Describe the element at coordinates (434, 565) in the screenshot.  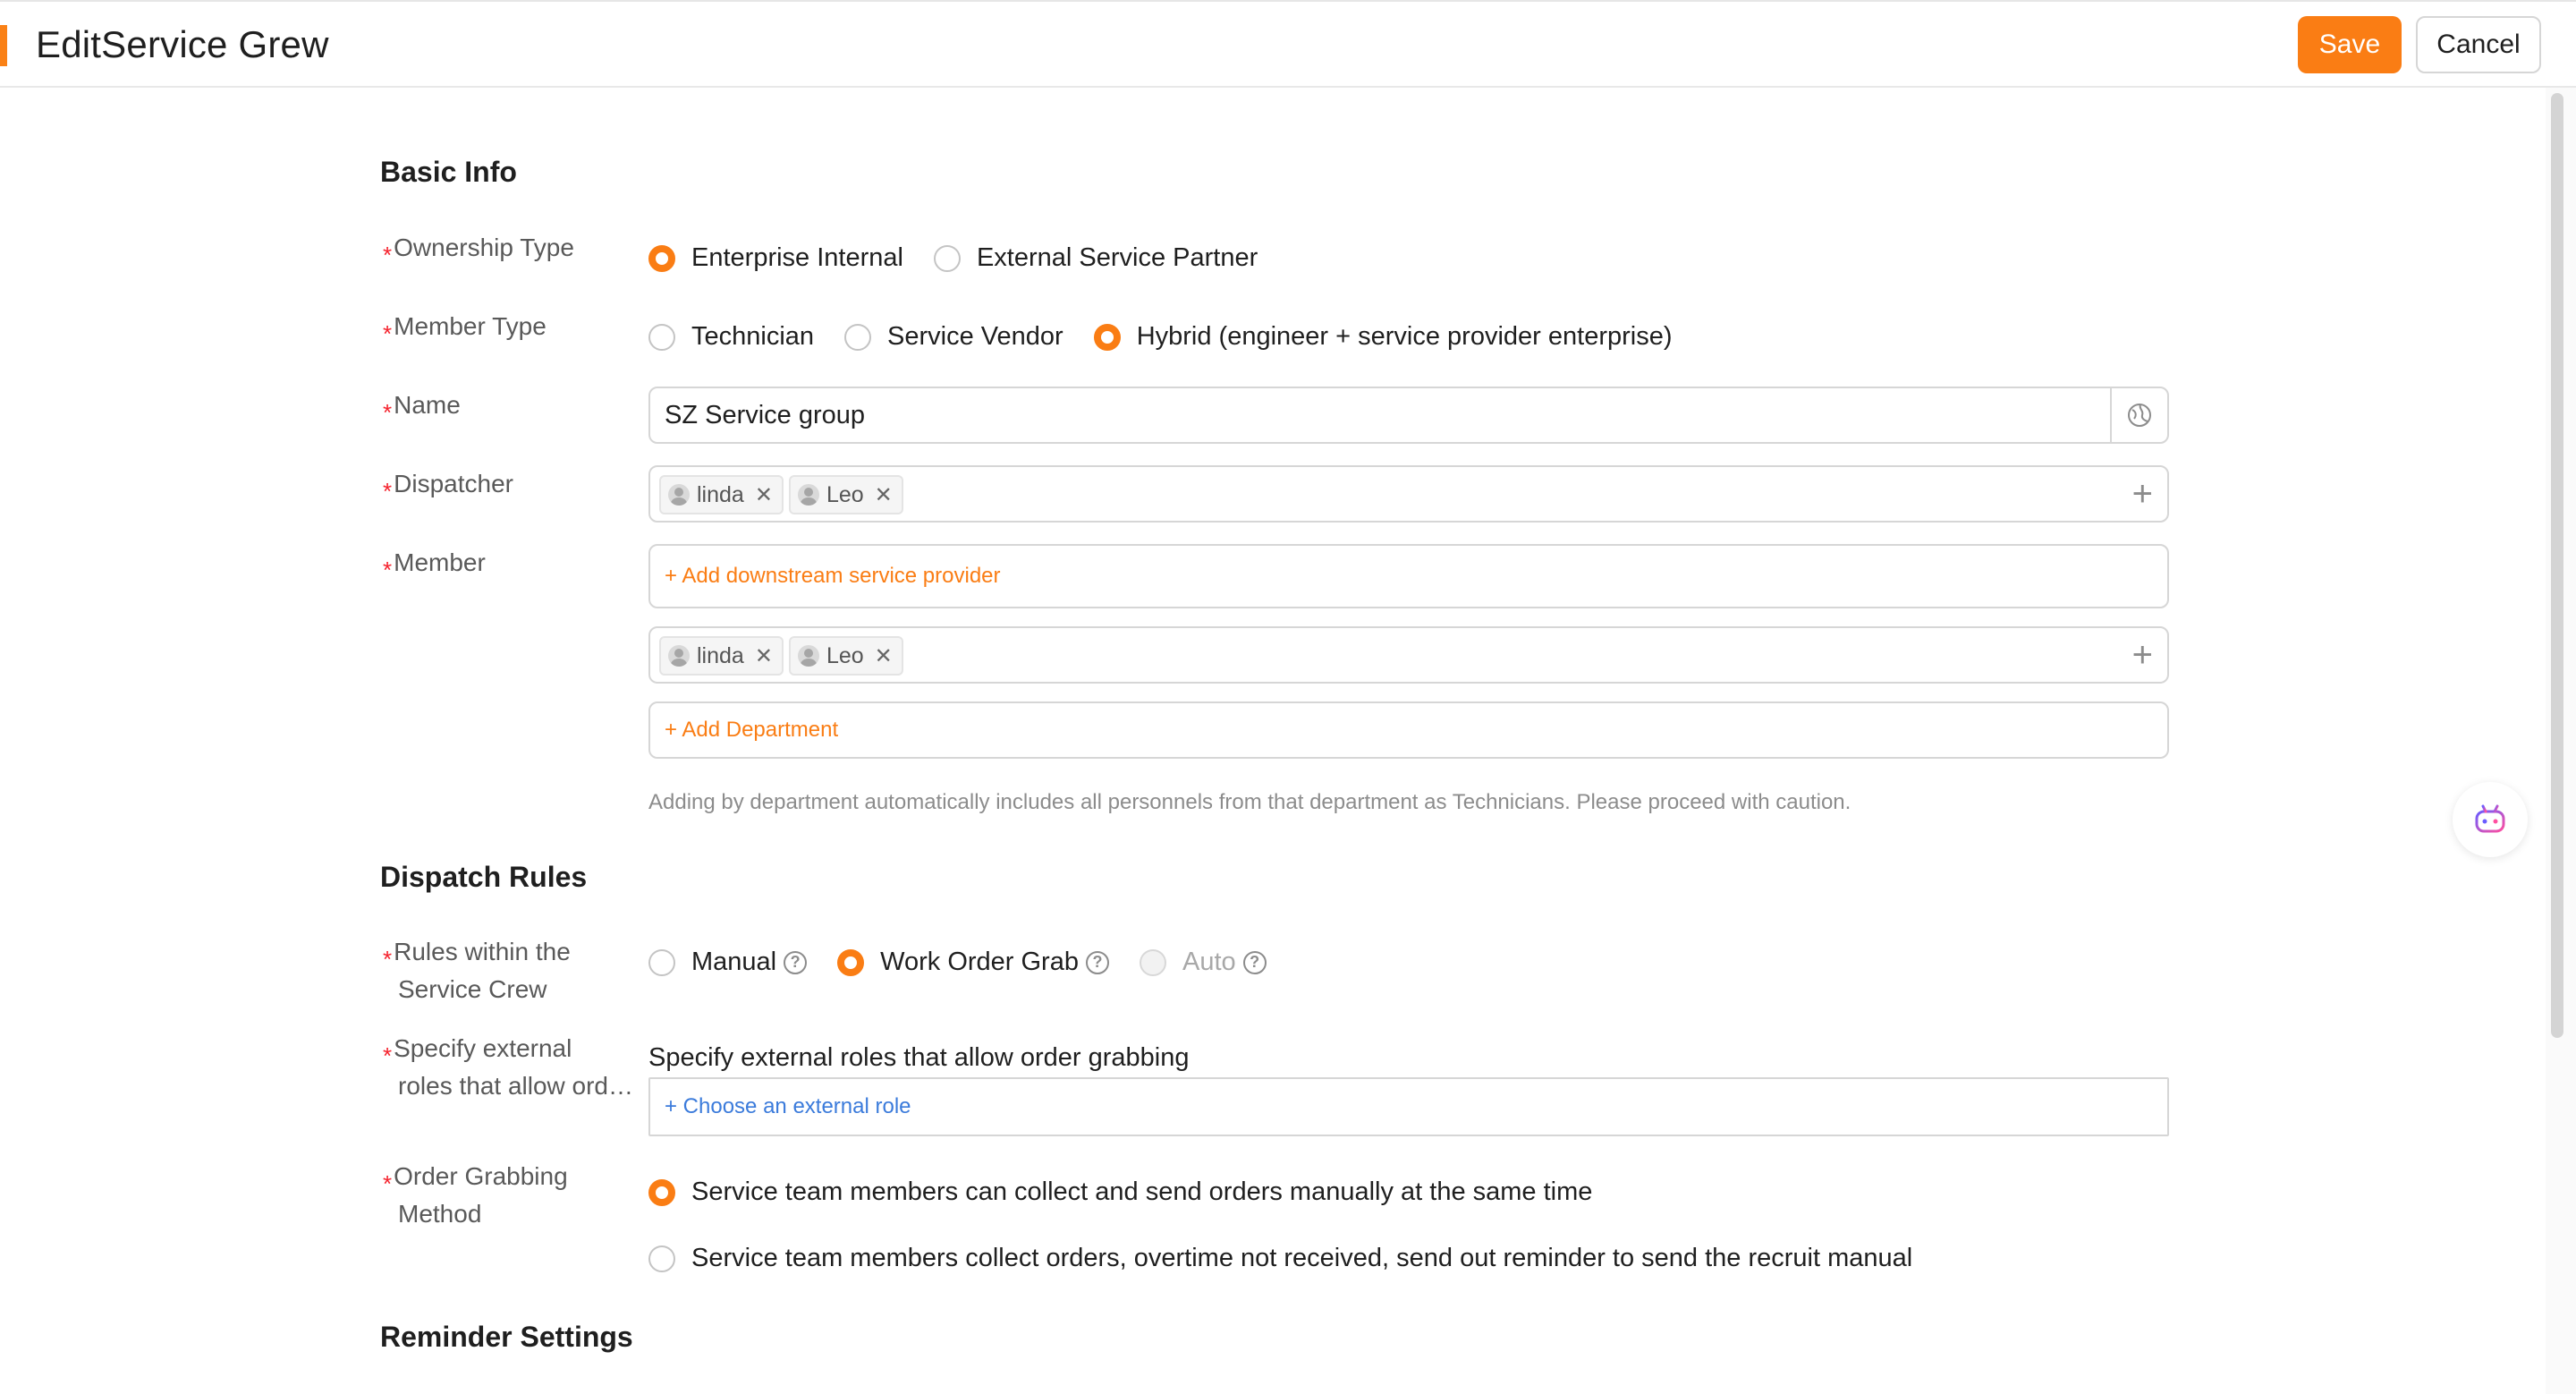
I see `member-label: *Member` at that location.